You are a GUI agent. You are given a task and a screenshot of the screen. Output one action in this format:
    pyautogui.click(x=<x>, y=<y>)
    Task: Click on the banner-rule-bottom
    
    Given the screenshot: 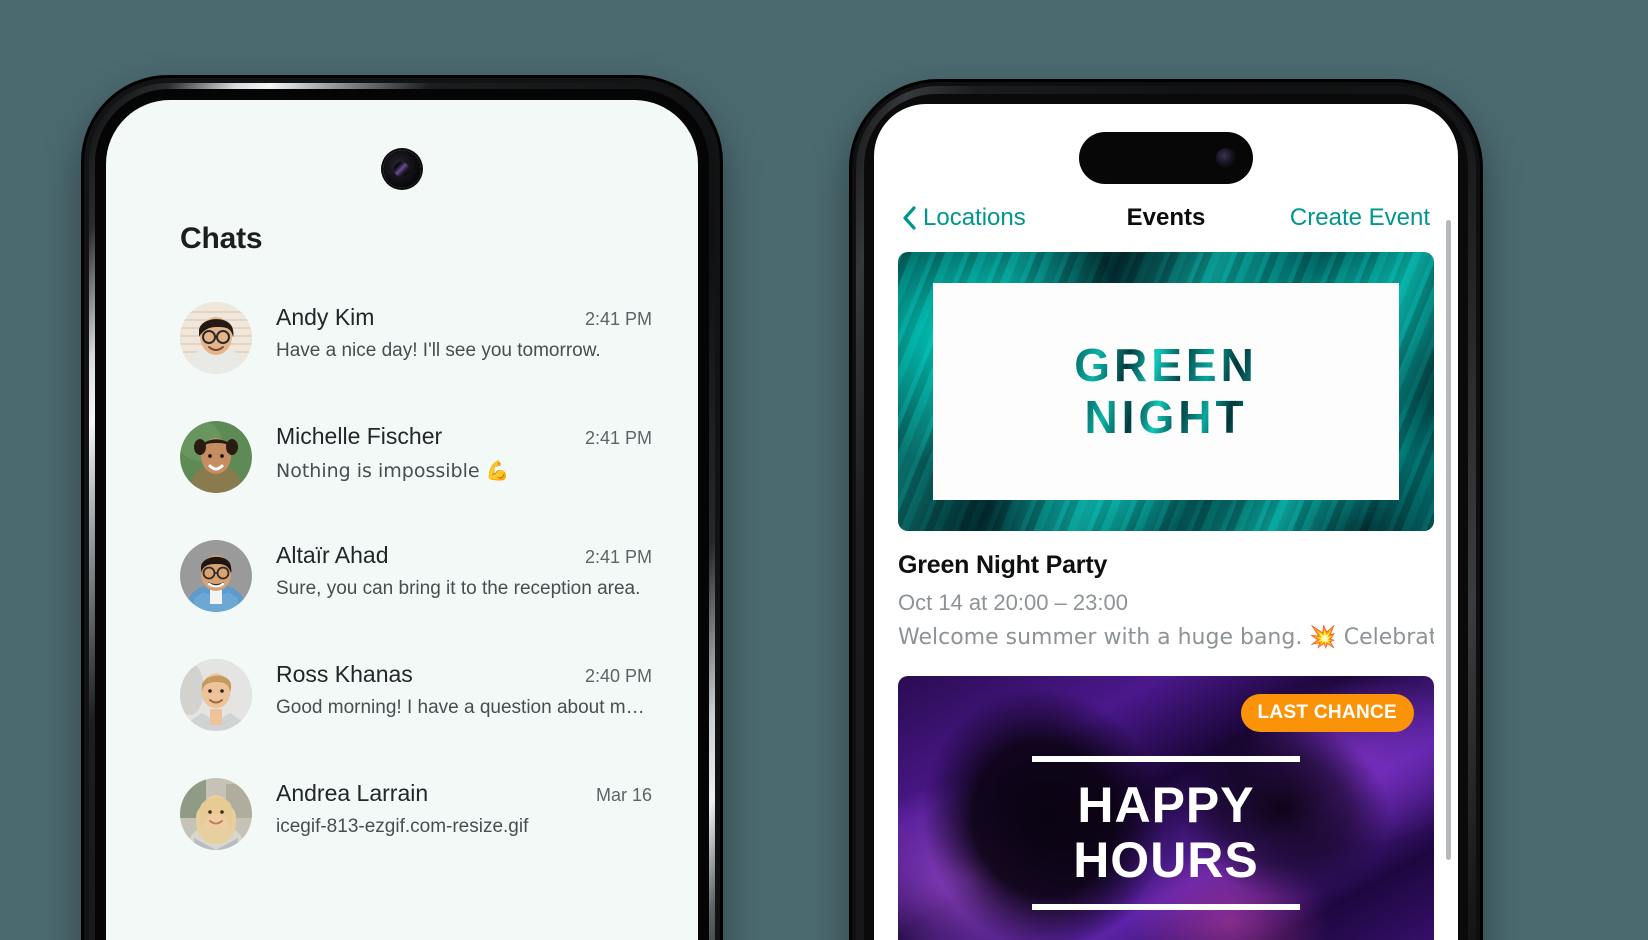 What is the action you would take?
    pyautogui.click(x=1166, y=906)
    